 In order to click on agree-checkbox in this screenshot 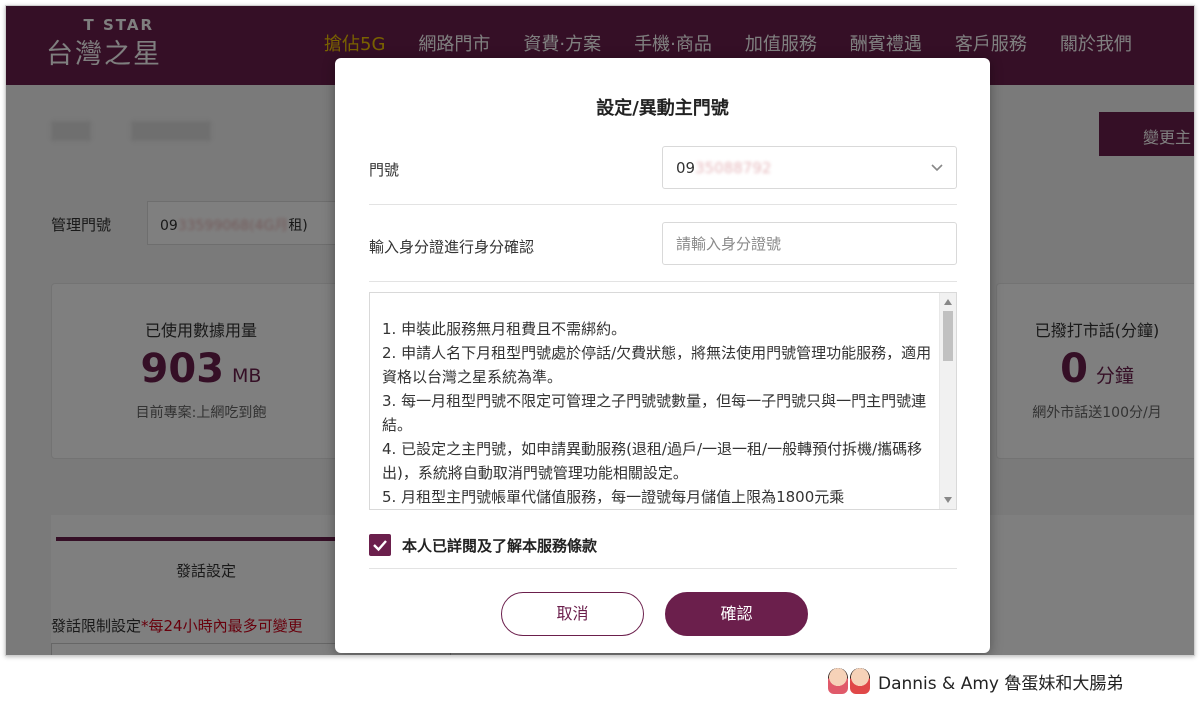, I will do `click(380, 545)`.